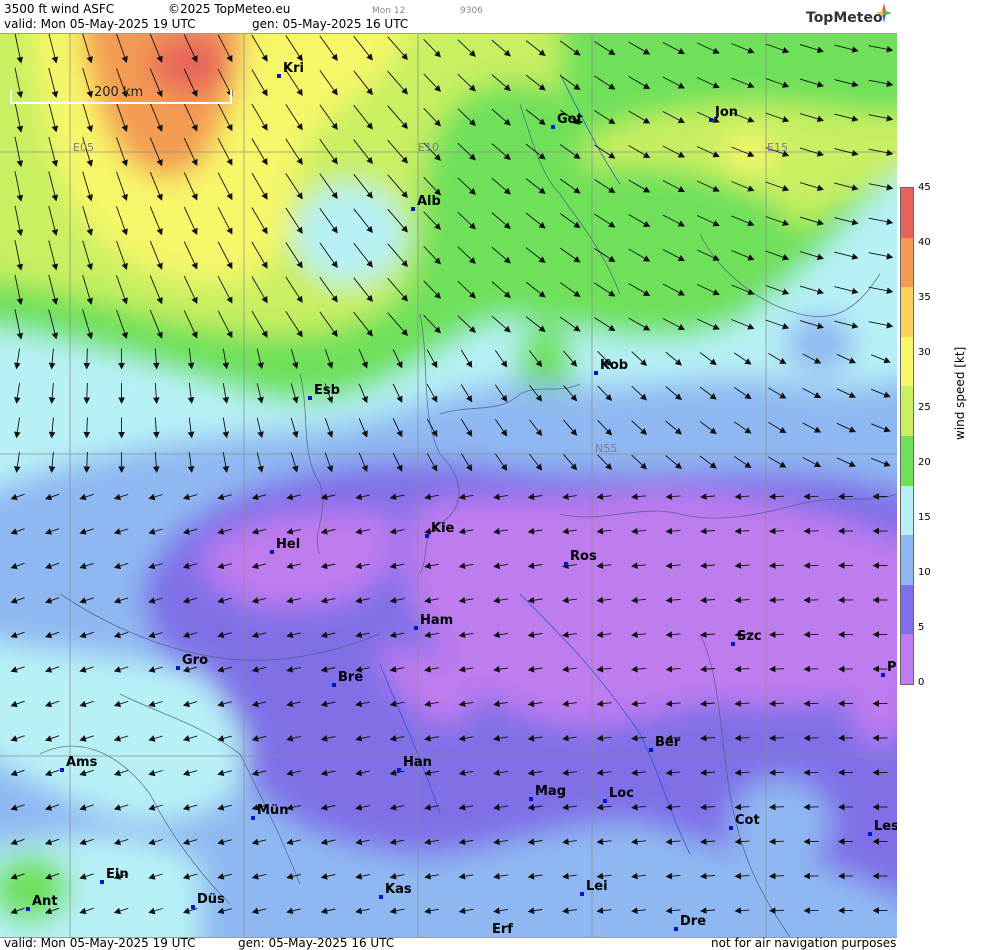  Describe the element at coordinates (417, 762) in the screenshot. I see `city-han: Han` at that location.